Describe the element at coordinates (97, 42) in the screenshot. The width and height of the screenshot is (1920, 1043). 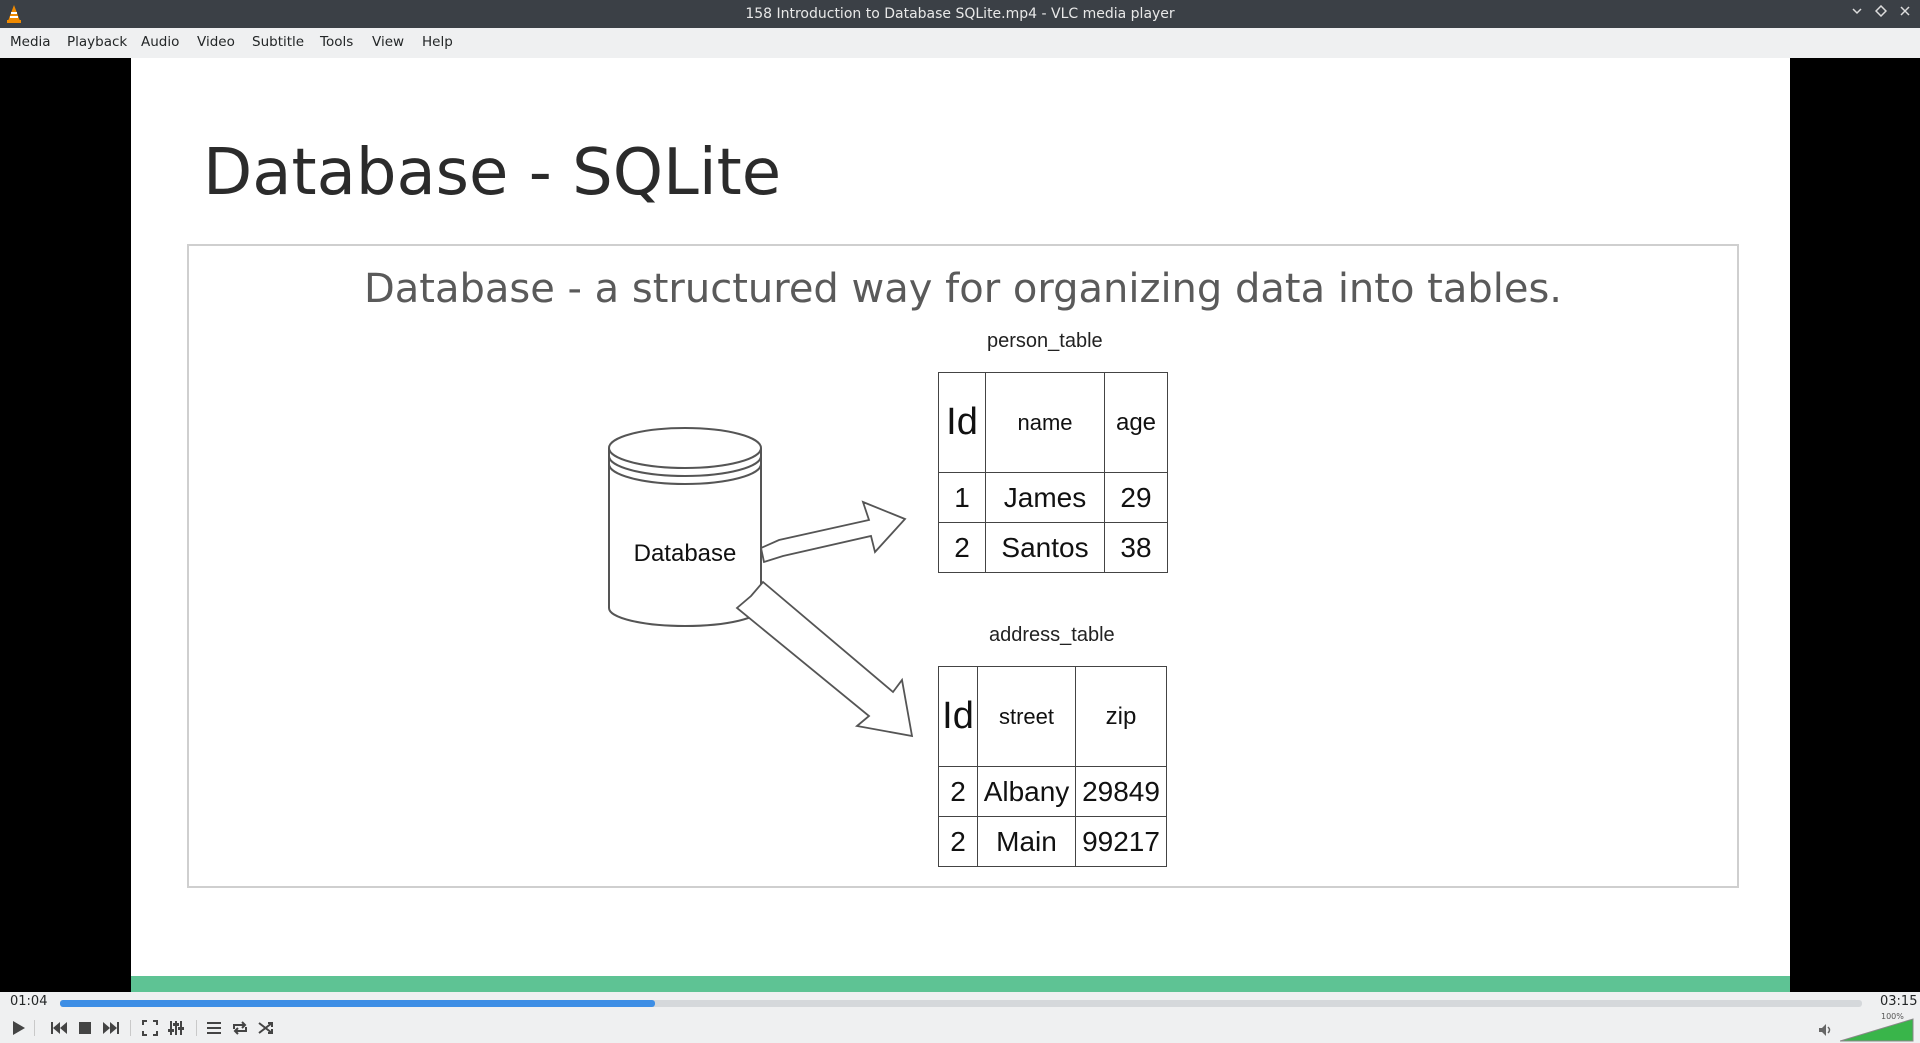
I see `menu-playback: Playback` at that location.